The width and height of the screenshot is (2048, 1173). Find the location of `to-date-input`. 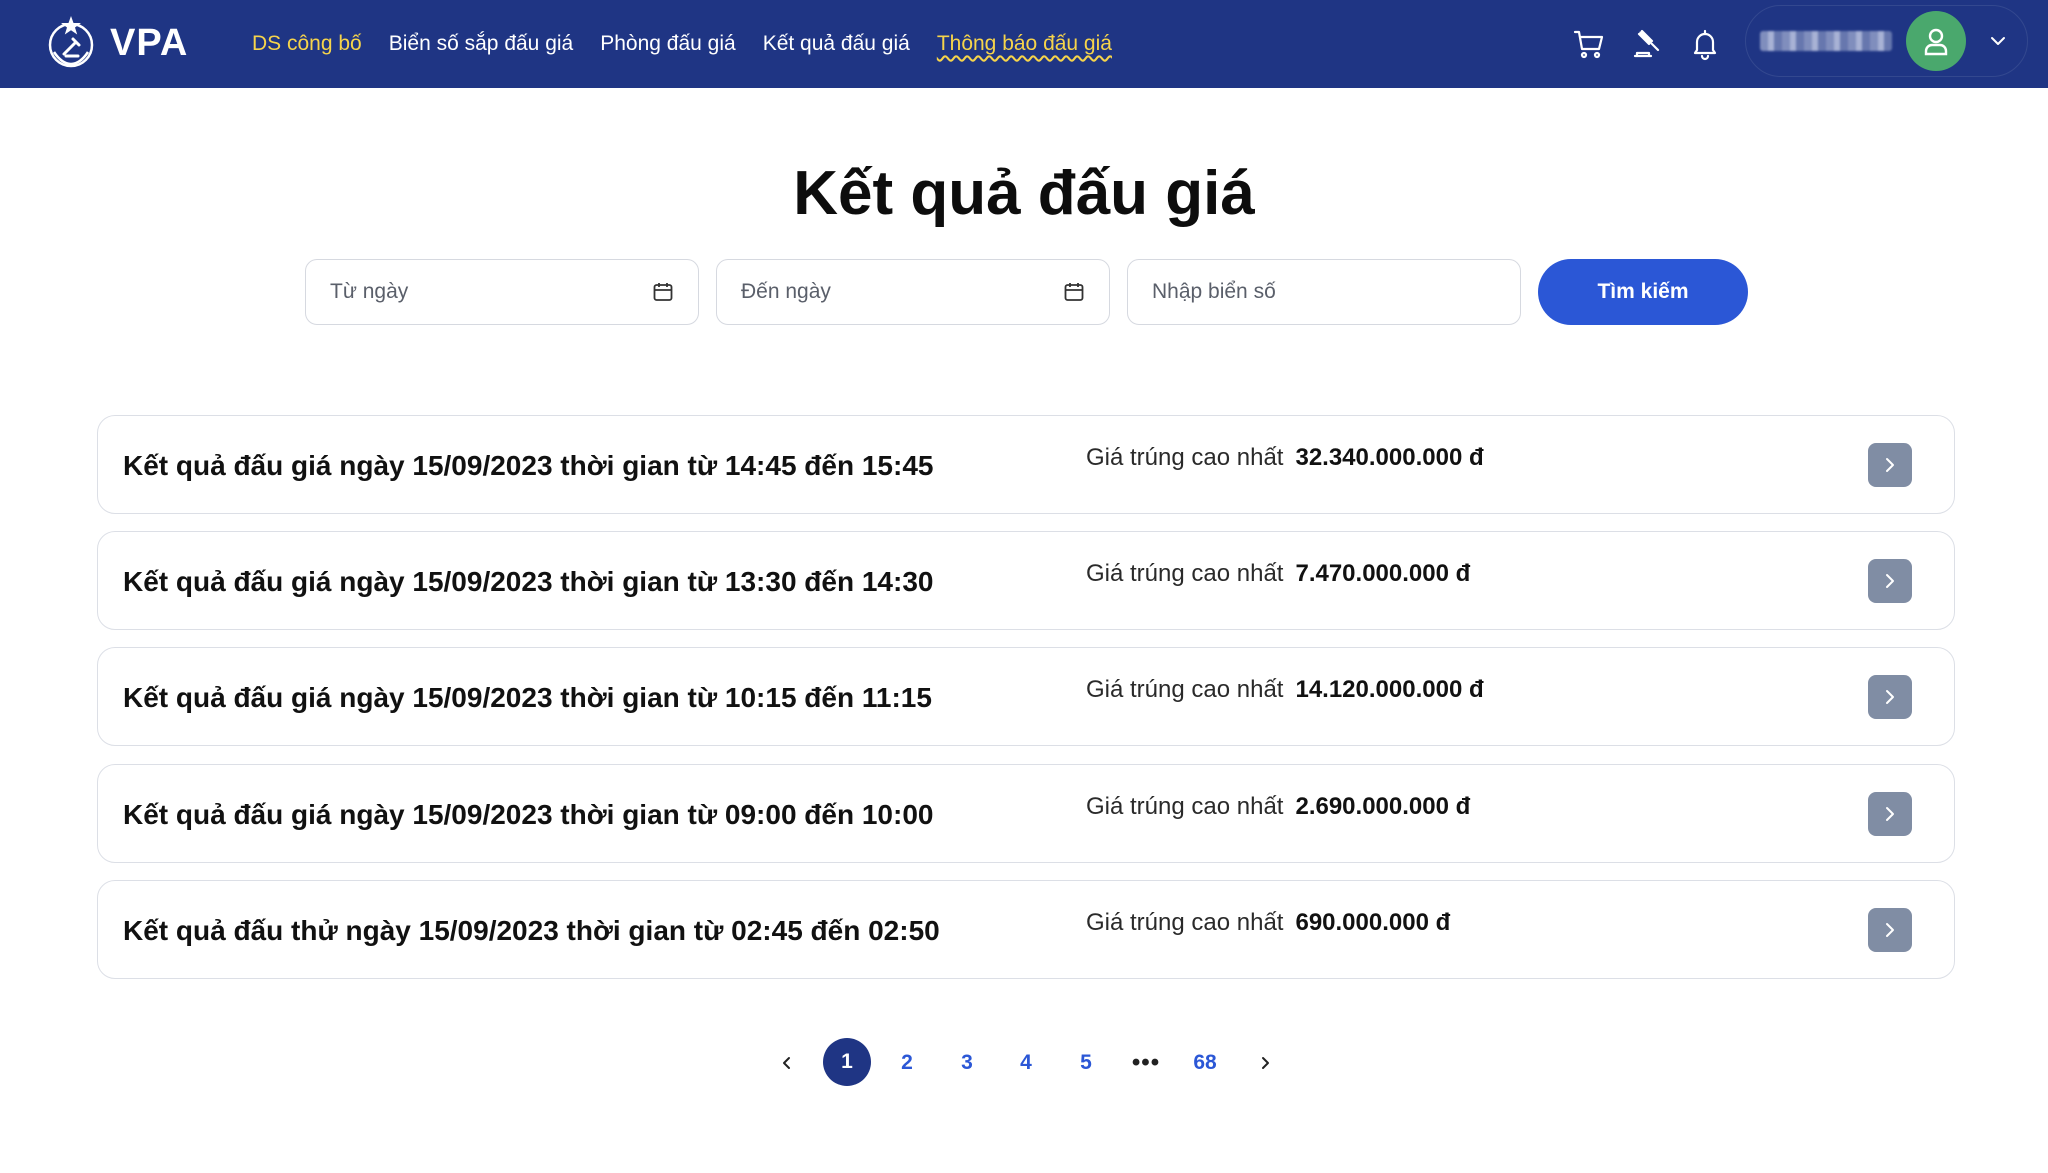

to-date-input is located at coordinates (902, 292).